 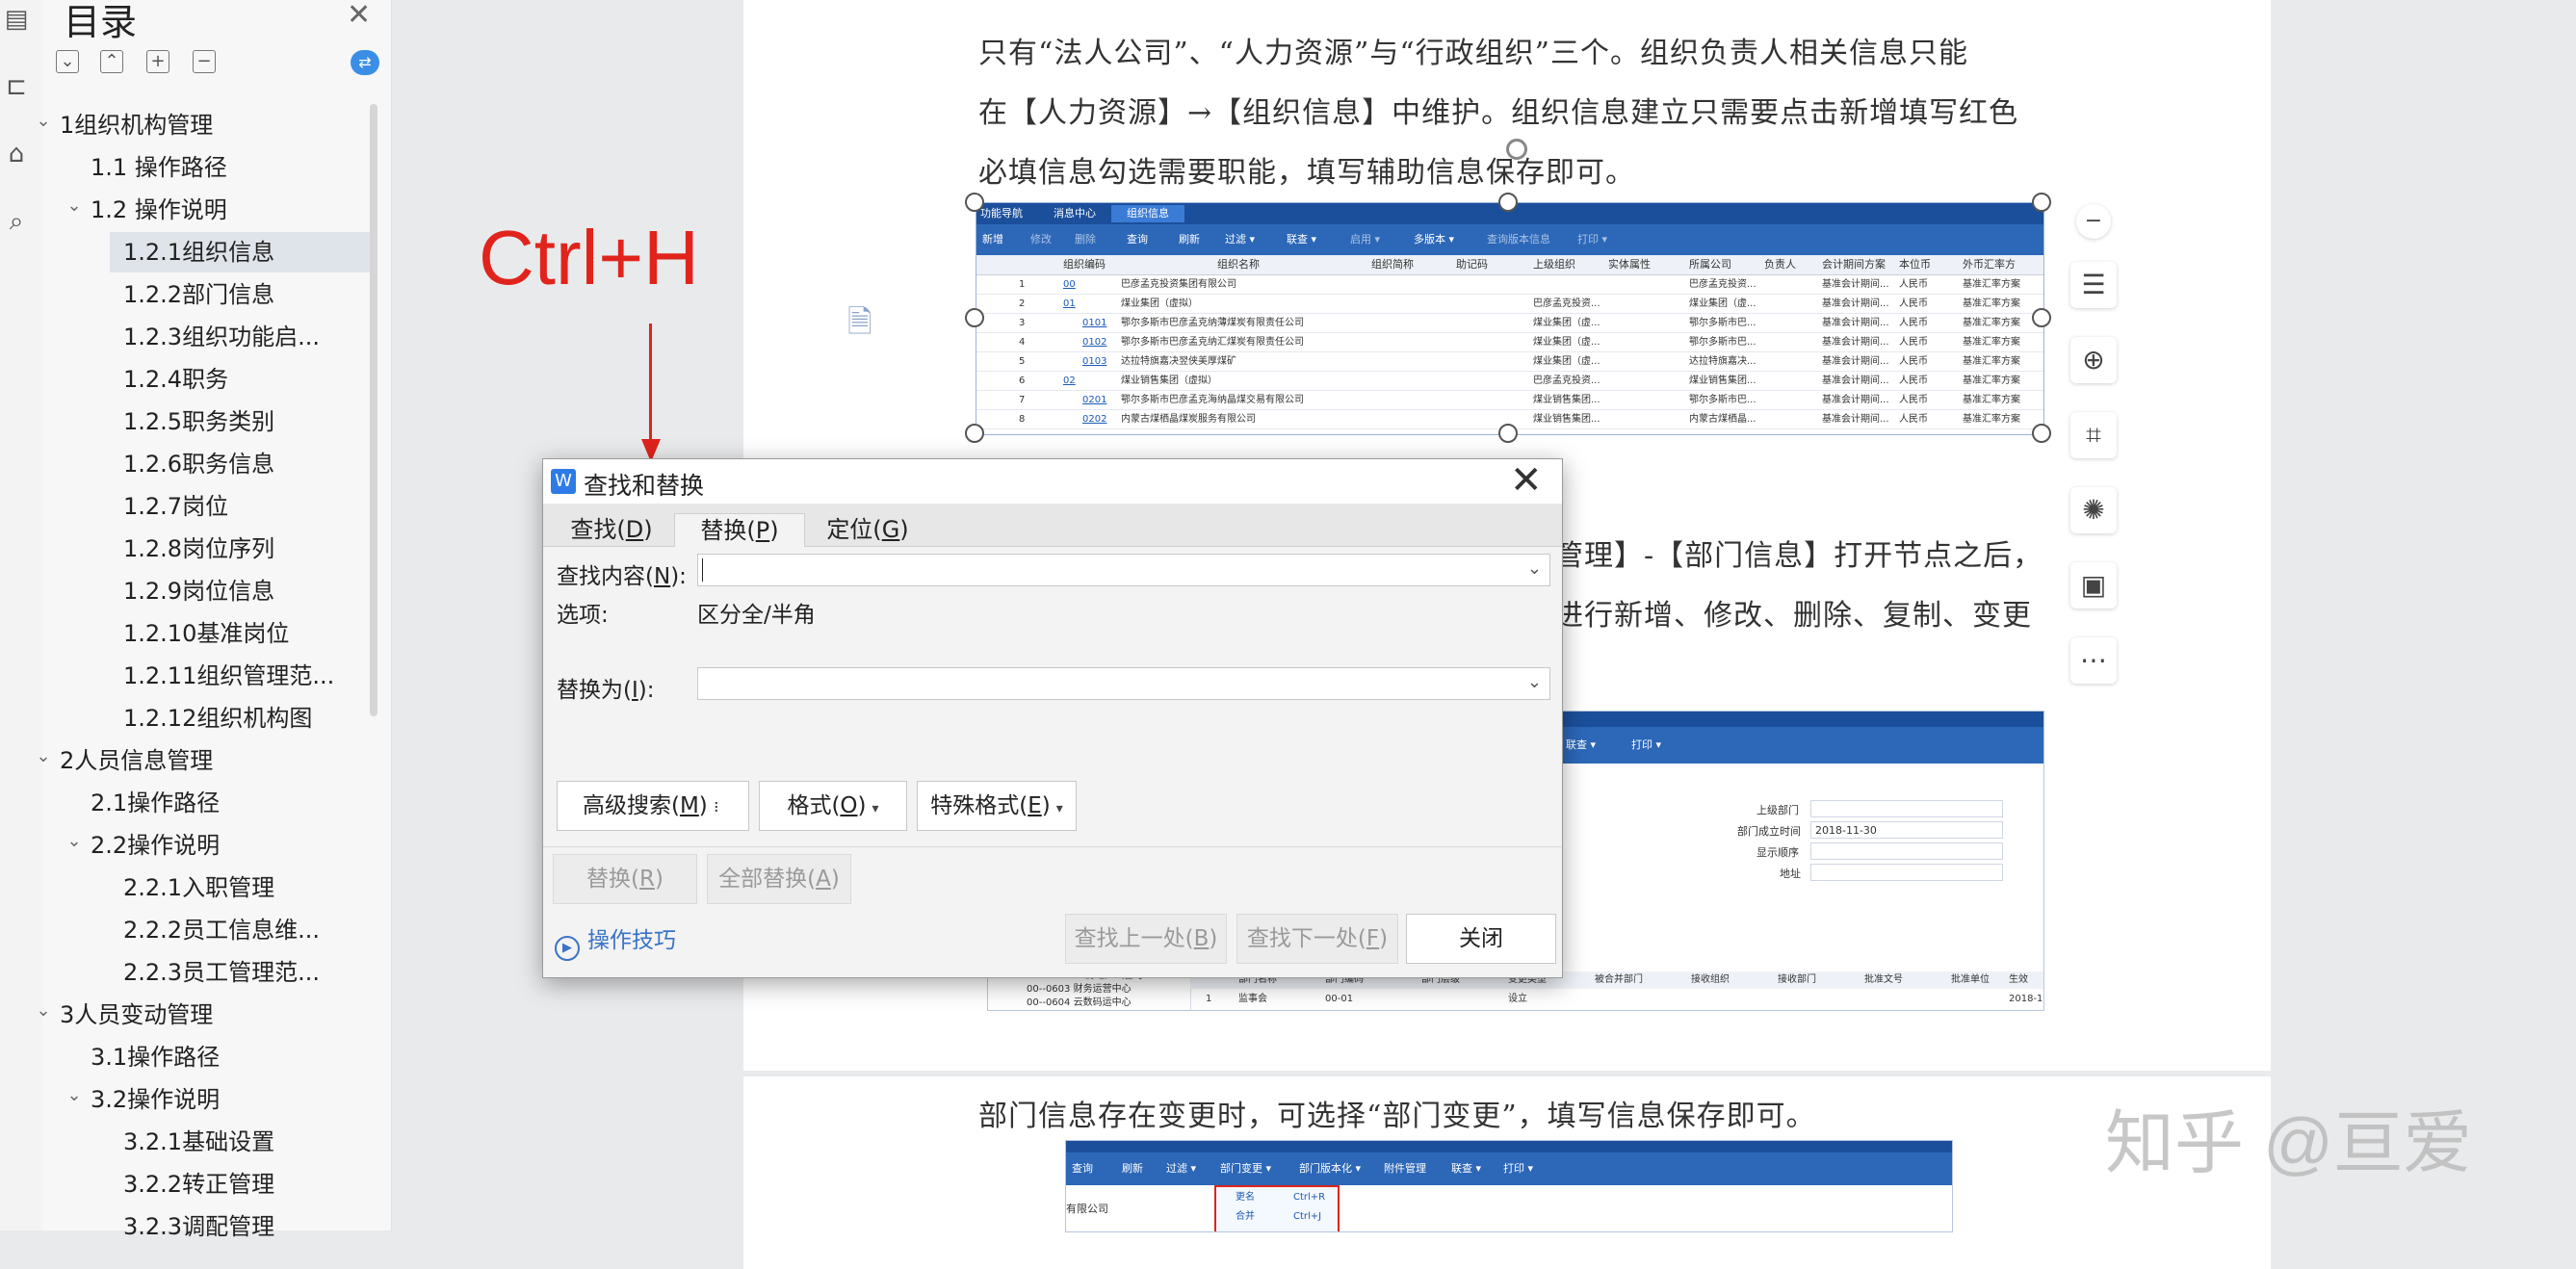 What do you see at coordinates (625, 879) in the screenshot?
I see `replace-button: 替换(R)` at bounding box center [625, 879].